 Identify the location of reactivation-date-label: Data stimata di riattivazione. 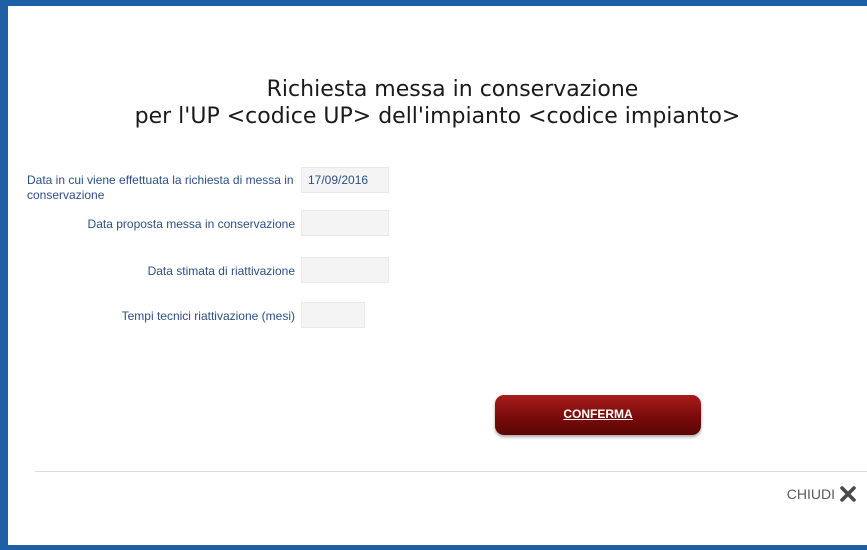
(221, 271).